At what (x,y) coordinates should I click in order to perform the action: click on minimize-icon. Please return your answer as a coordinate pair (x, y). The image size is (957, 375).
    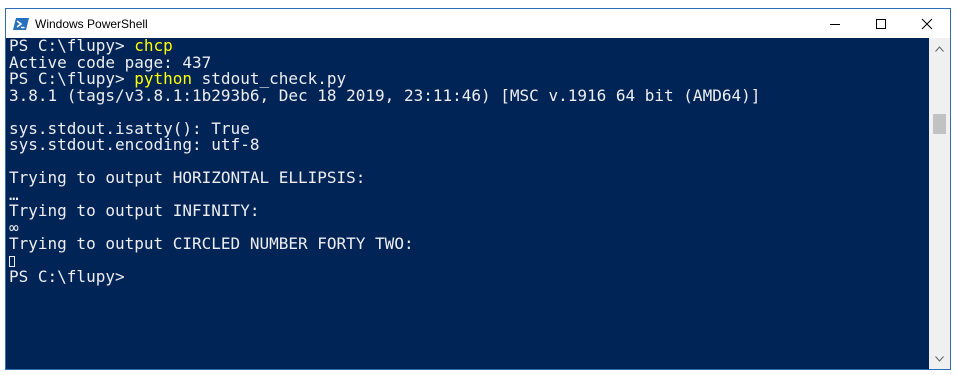
    Looking at the image, I should click on (835, 24).